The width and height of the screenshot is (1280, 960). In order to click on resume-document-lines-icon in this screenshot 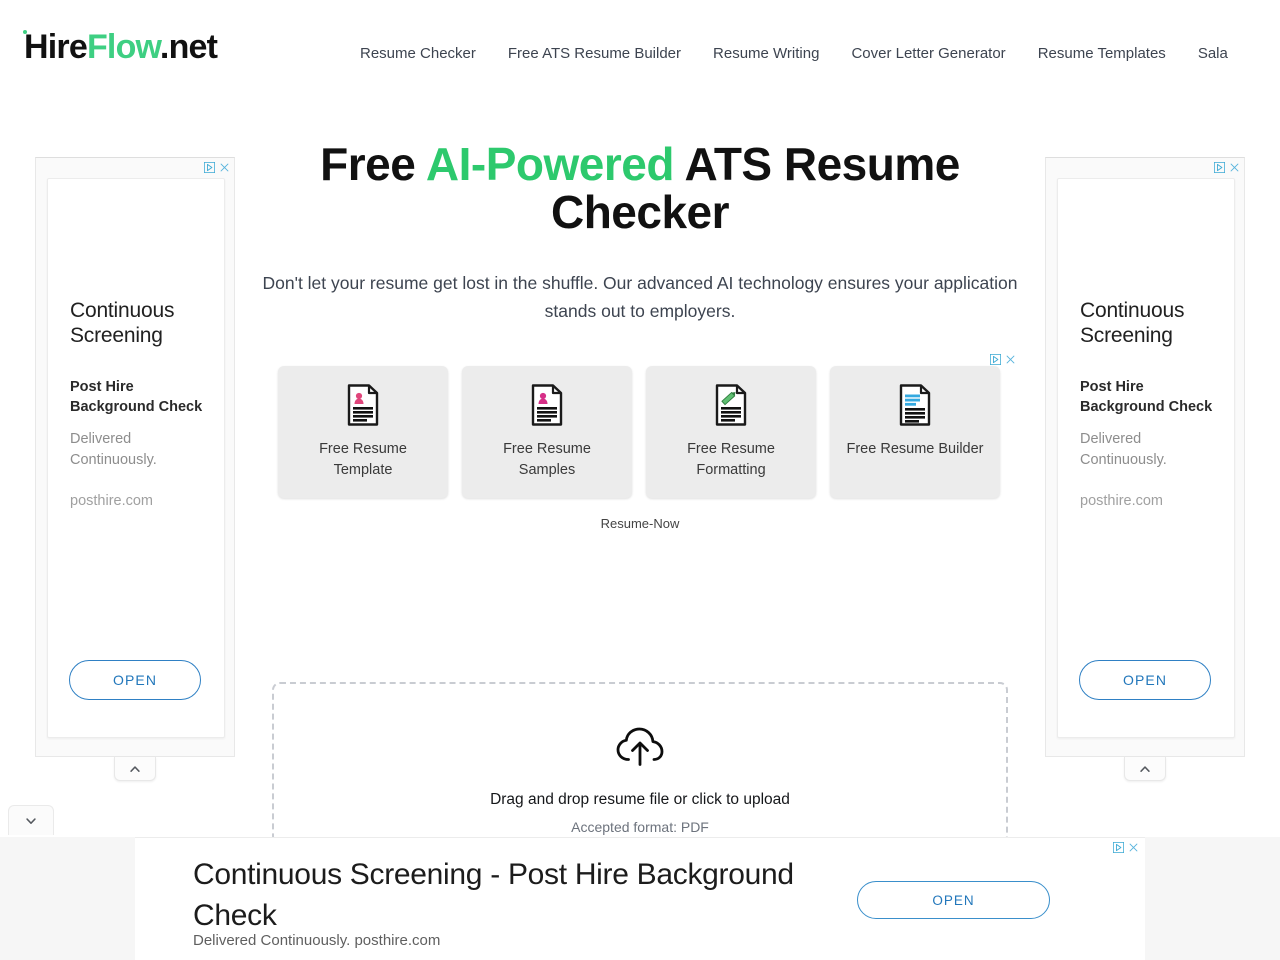, I will do `click(915, 405)`.